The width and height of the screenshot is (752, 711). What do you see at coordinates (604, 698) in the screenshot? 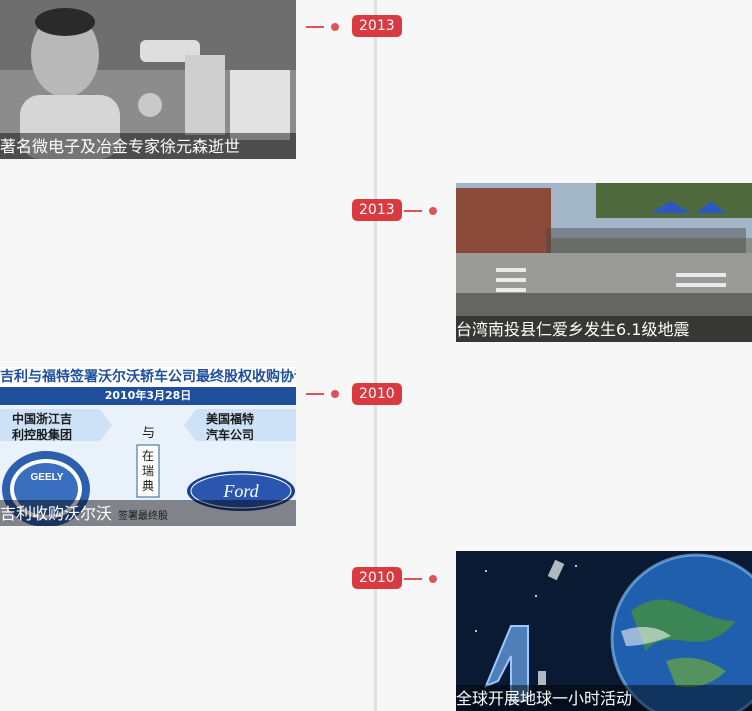
I see `photo-caption: 全球开展地球一小时活动` at bounding box center [604, 698].